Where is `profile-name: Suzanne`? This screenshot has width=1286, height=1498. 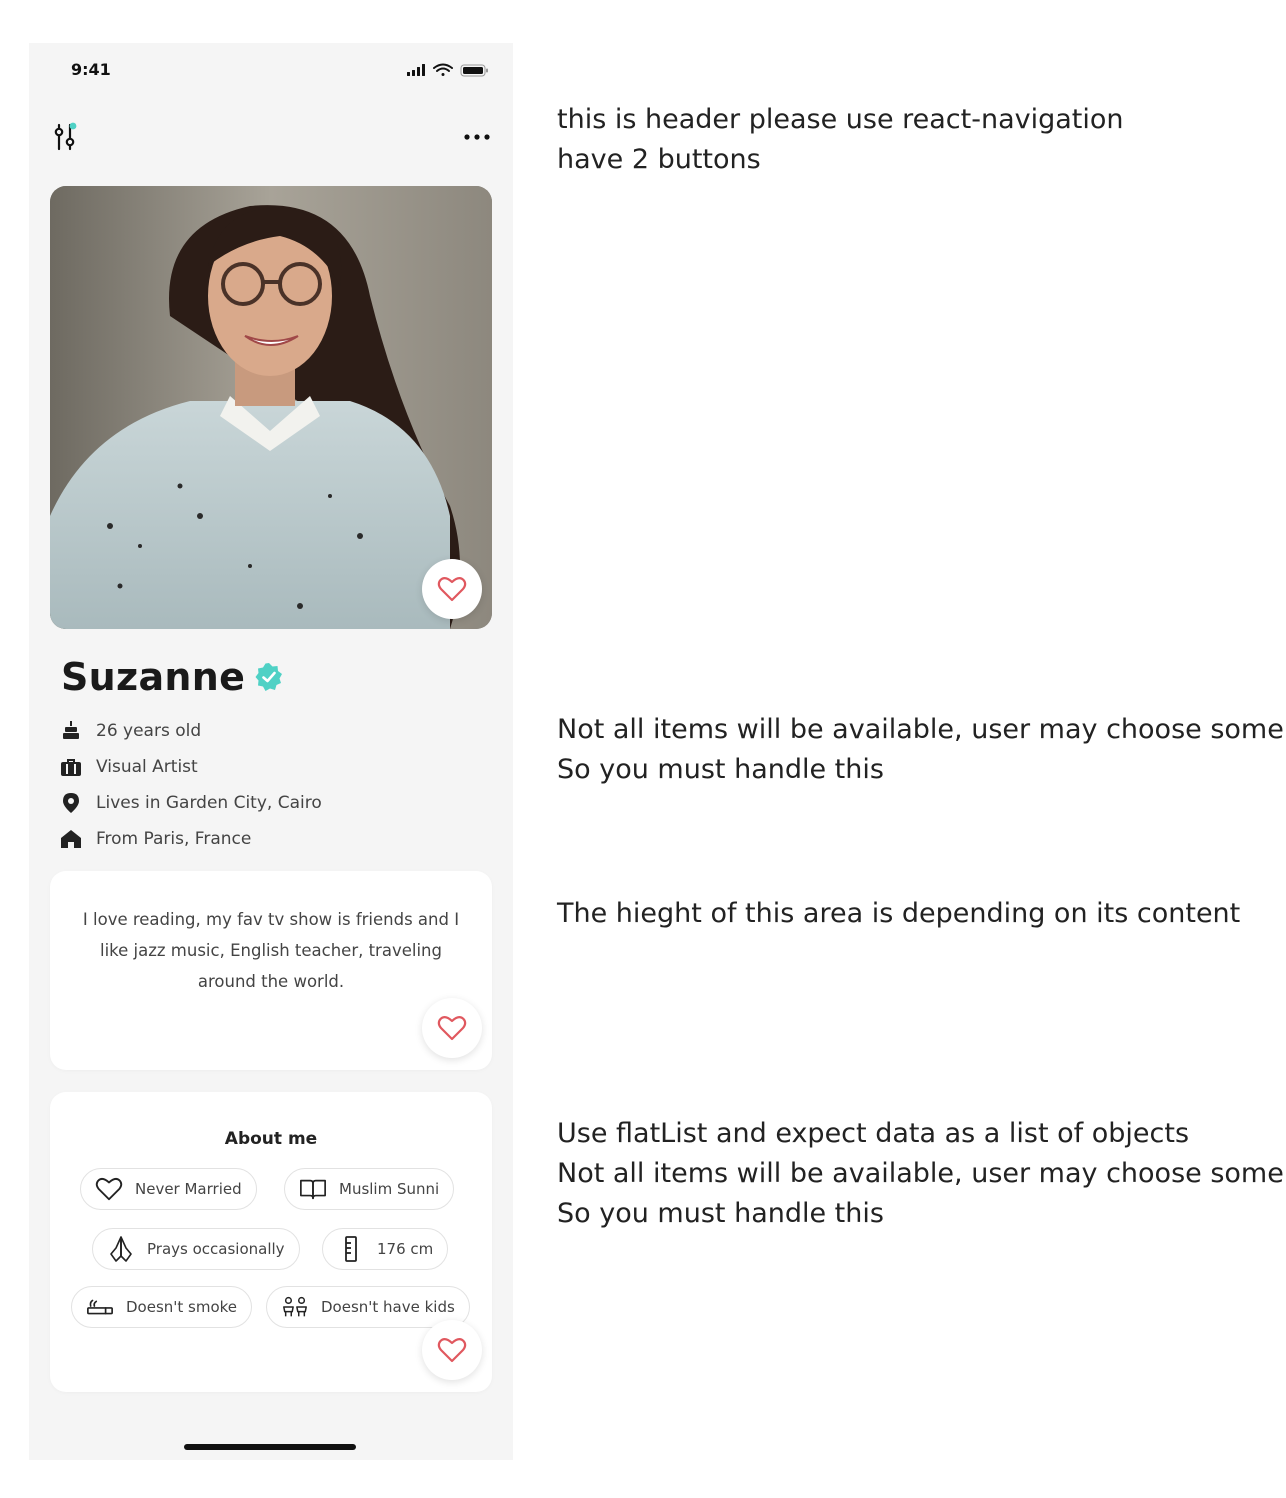 profile-name: Suzanne is located at coordinates (153, 677).